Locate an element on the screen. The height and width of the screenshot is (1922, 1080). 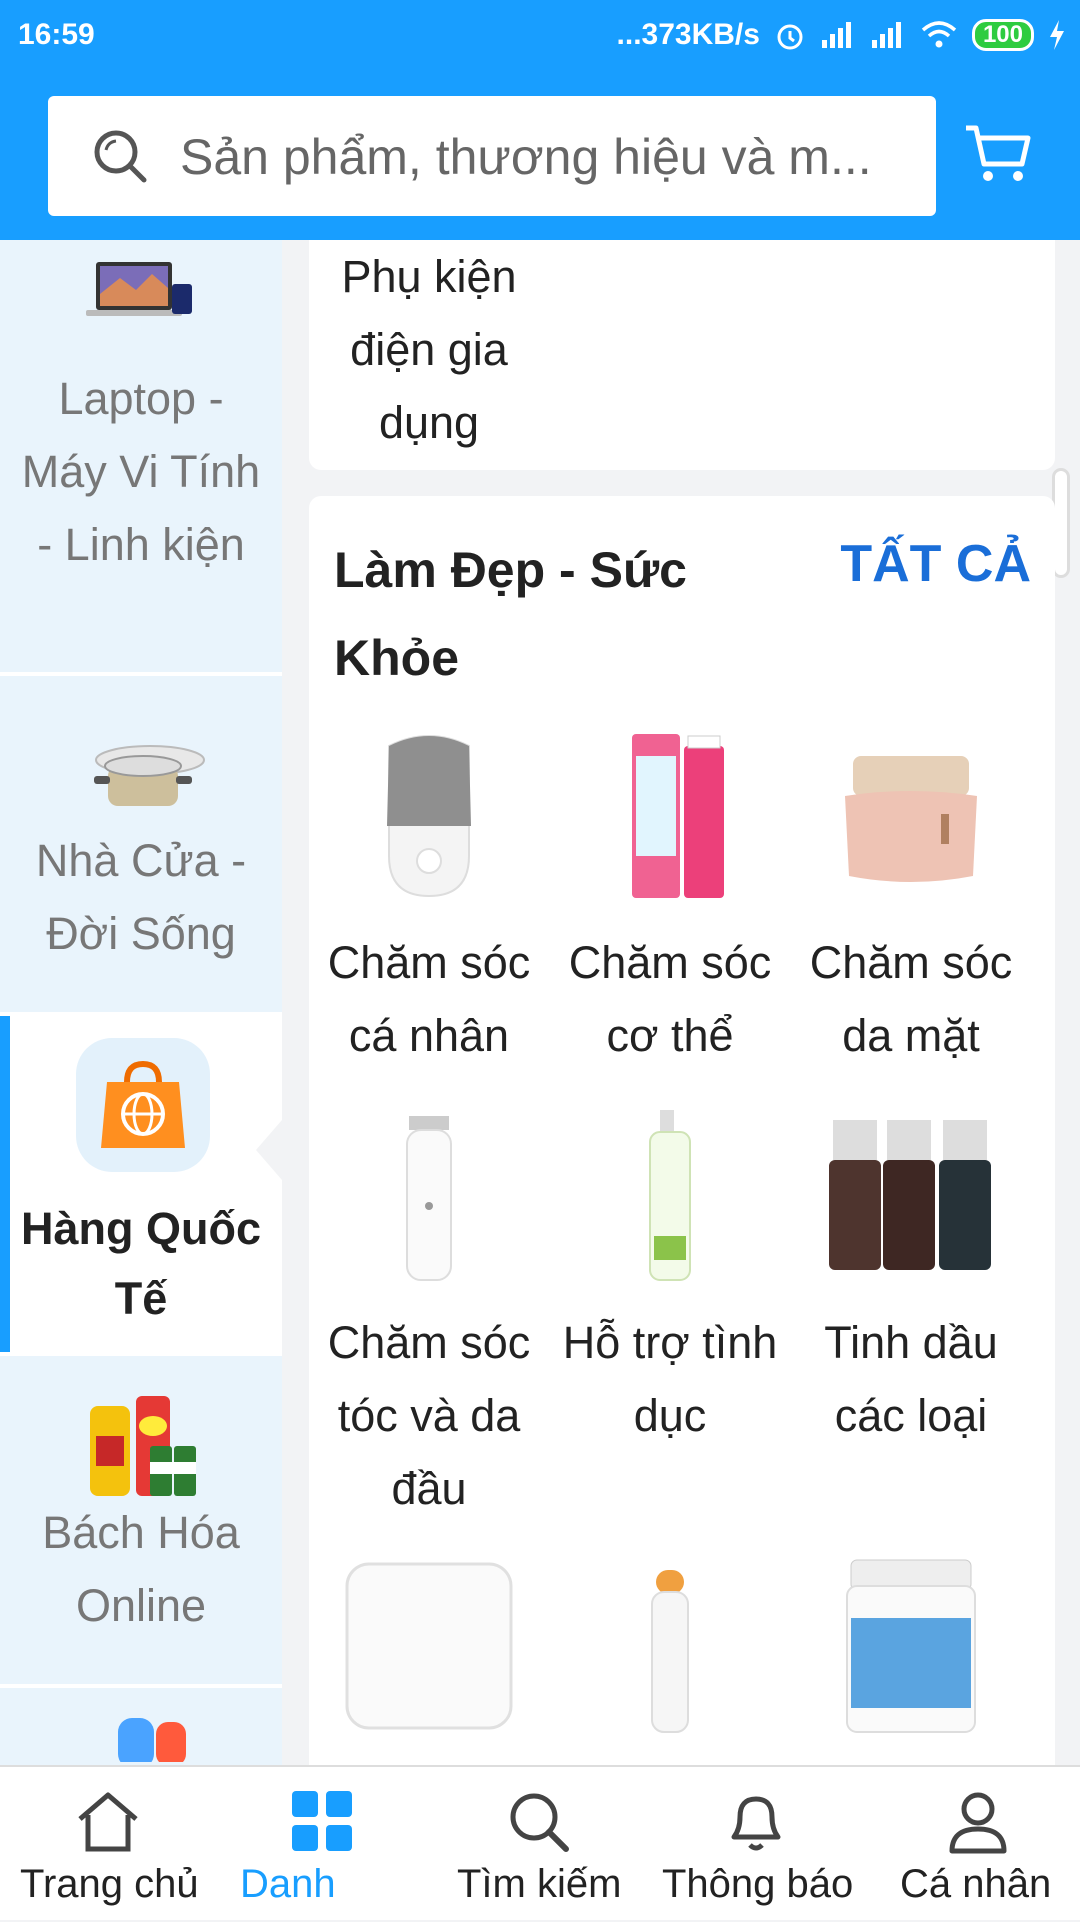
hair-clipper-icon is located at coordinates (429, 1198).